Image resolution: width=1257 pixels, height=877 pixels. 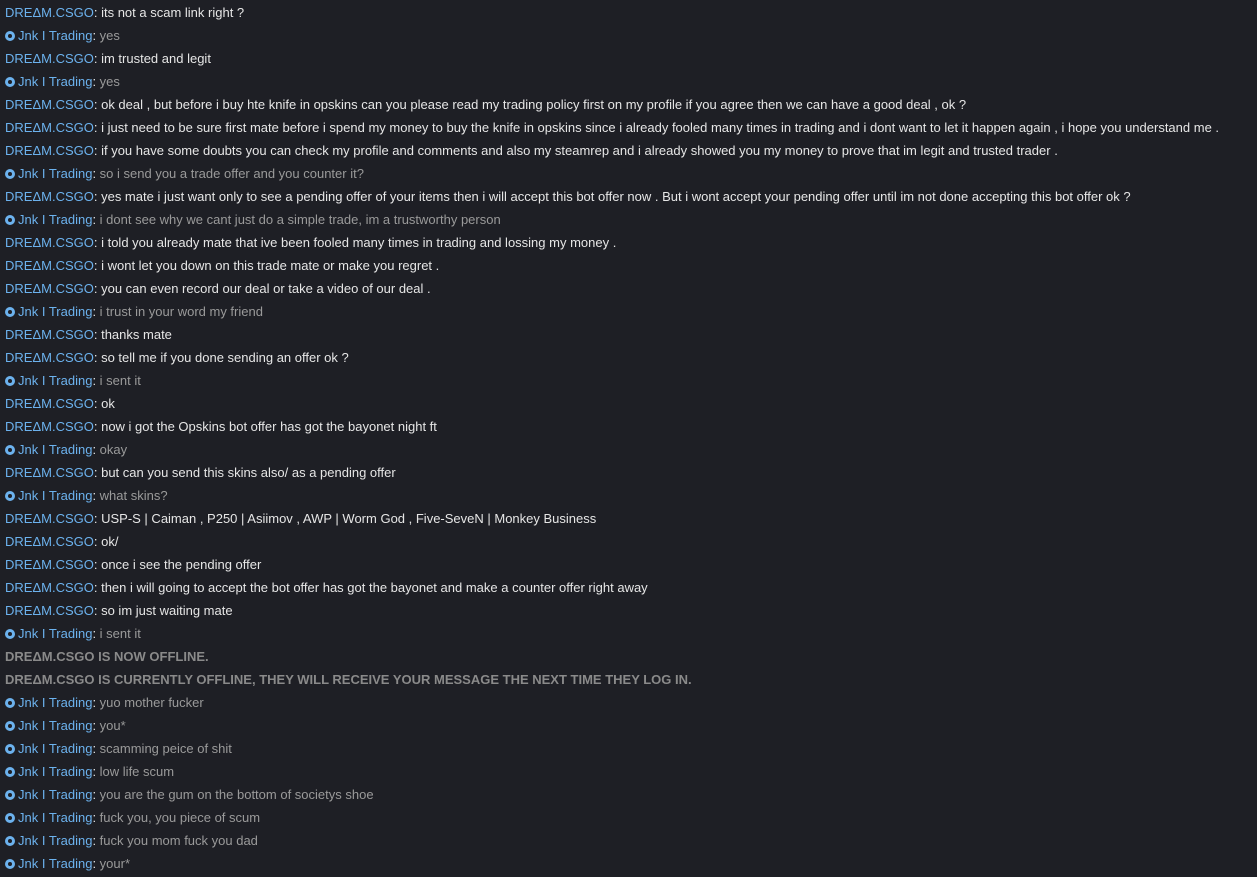 I want to click on chat-message: Jnk I Trading: your*, so click(x=628, y=863).